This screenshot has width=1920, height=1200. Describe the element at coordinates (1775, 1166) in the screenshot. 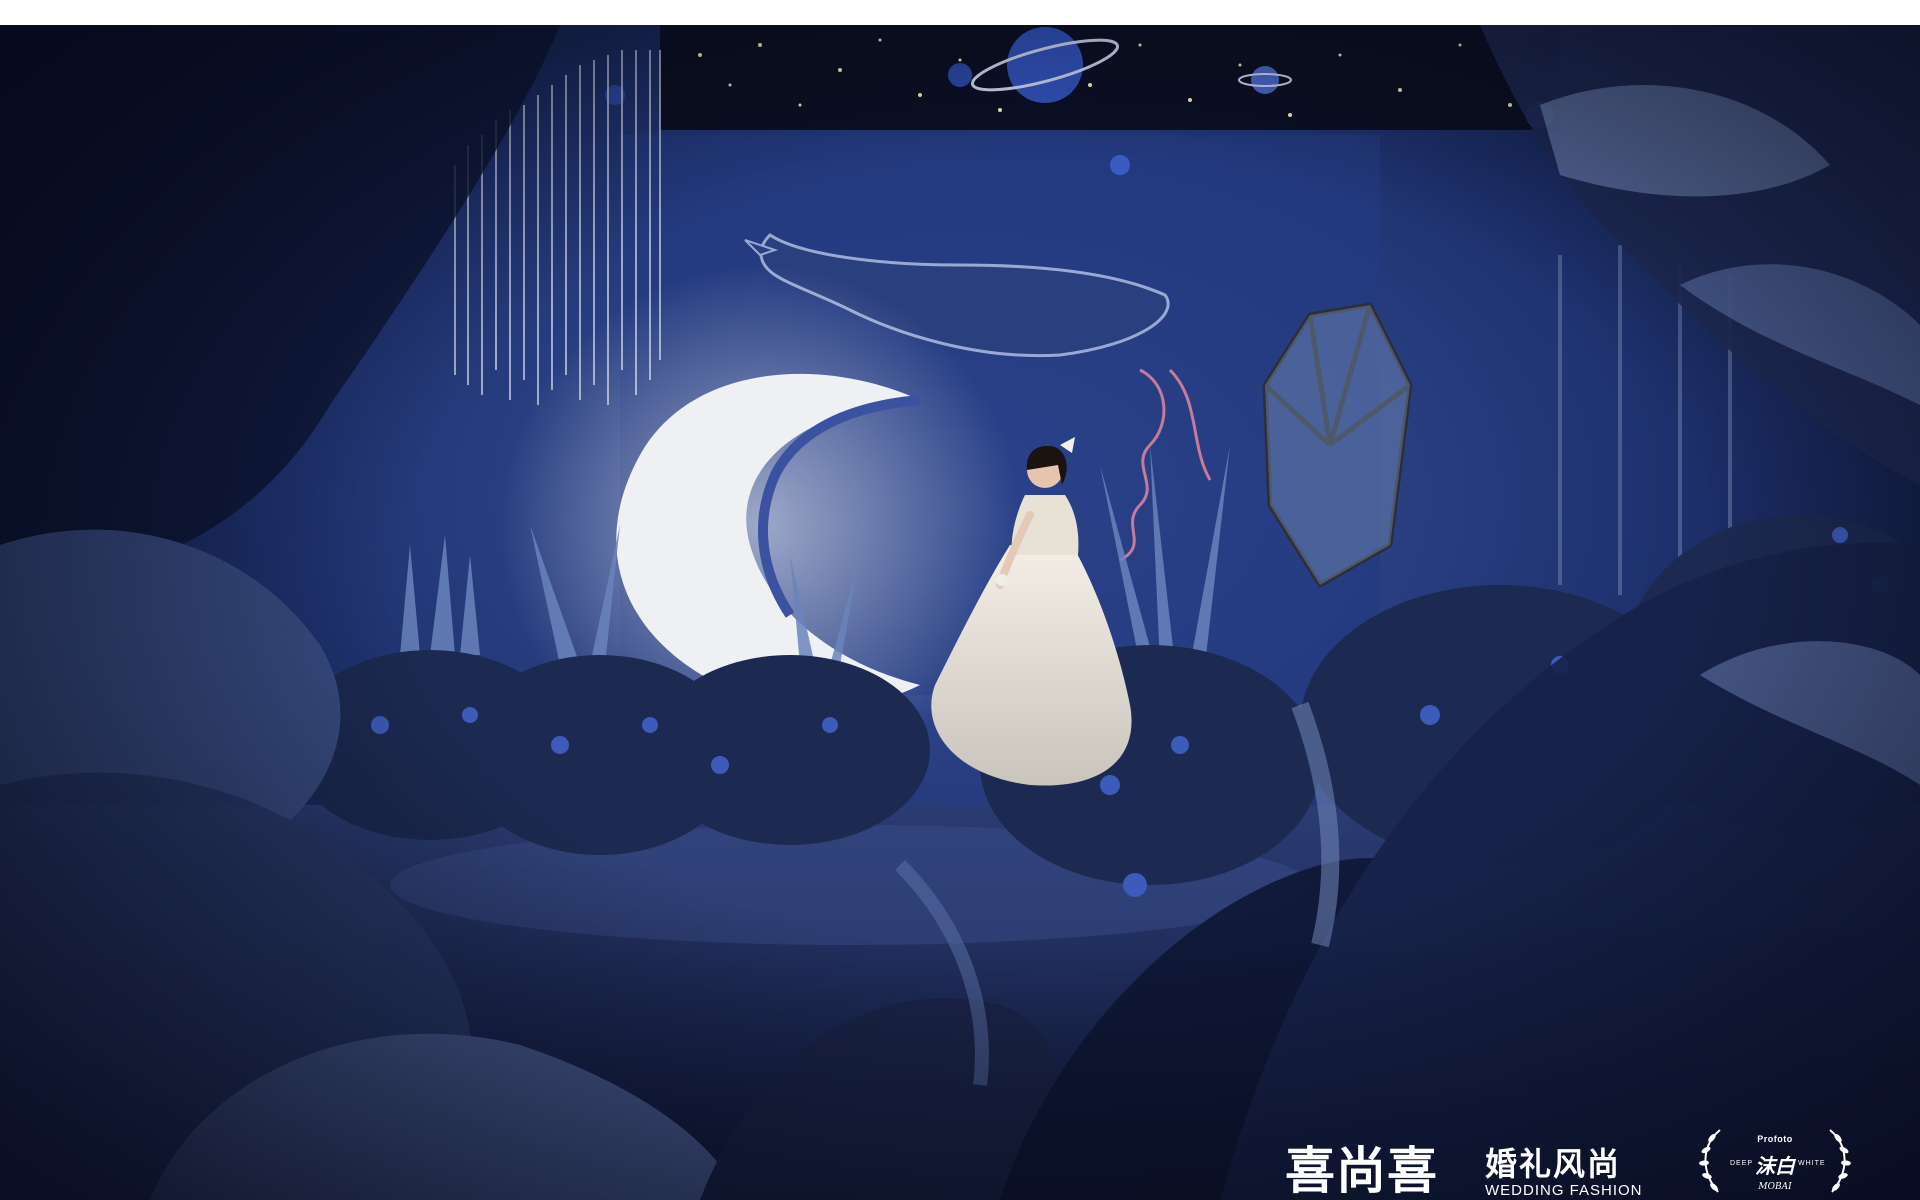

I see `badge-studio-name: 沫白` at that location.